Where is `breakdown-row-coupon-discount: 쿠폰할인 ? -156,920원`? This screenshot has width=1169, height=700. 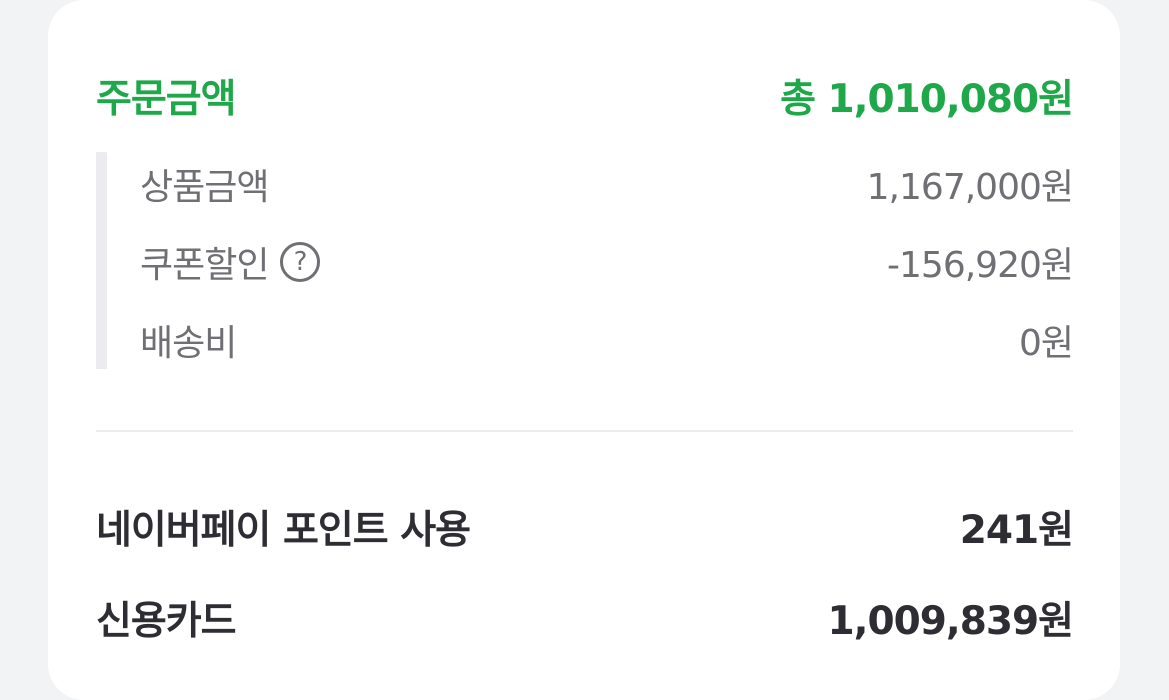 breakdown-row-coupon-discount: 쿠폰할인 ? -156,920원 is located at coordinates (607, 262).